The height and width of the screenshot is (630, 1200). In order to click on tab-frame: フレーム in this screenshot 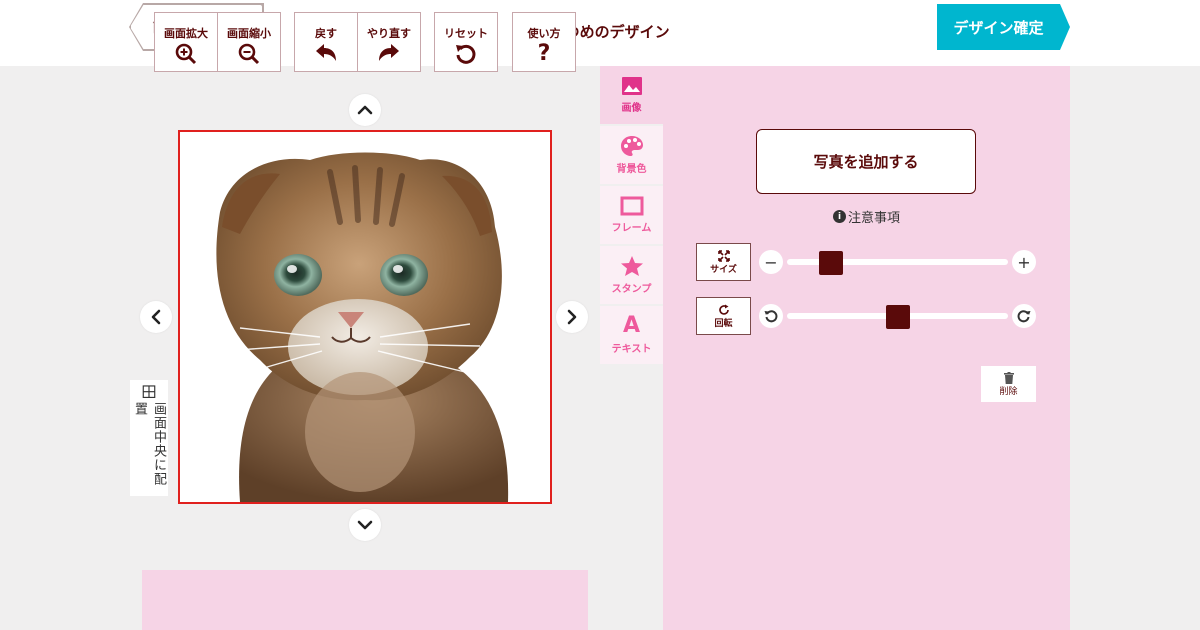, I will do `click(631, 215)`.